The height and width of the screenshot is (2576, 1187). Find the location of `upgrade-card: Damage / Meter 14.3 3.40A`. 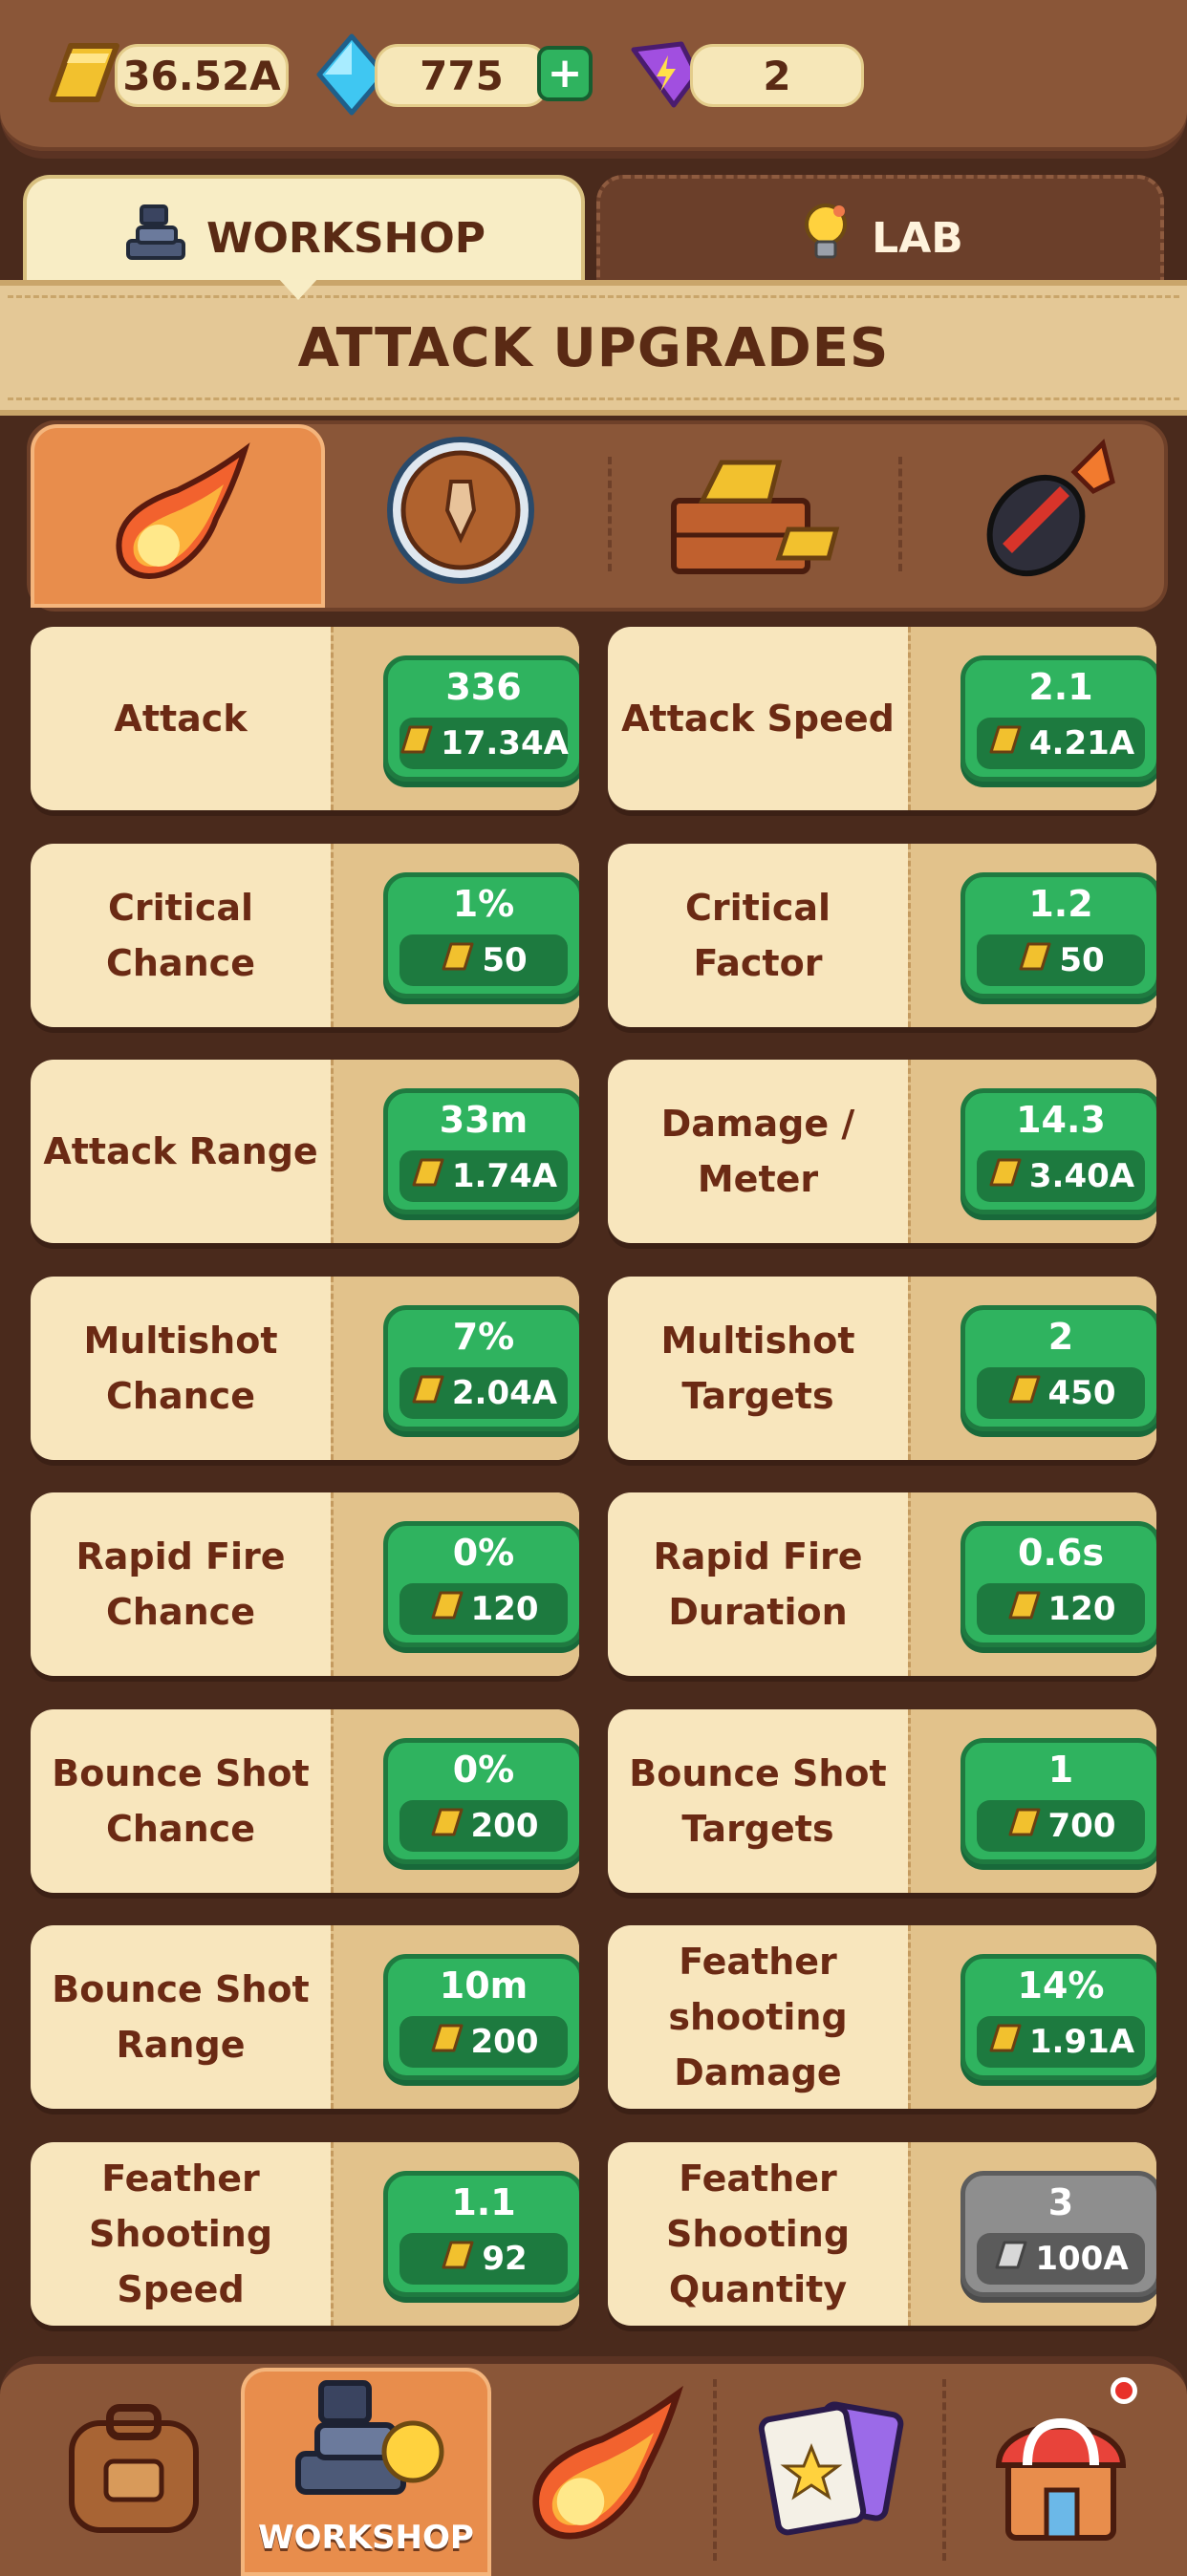

upgrade-card: Damage / Meter 14.3 3.40A is located at coordinates (882, 1151).